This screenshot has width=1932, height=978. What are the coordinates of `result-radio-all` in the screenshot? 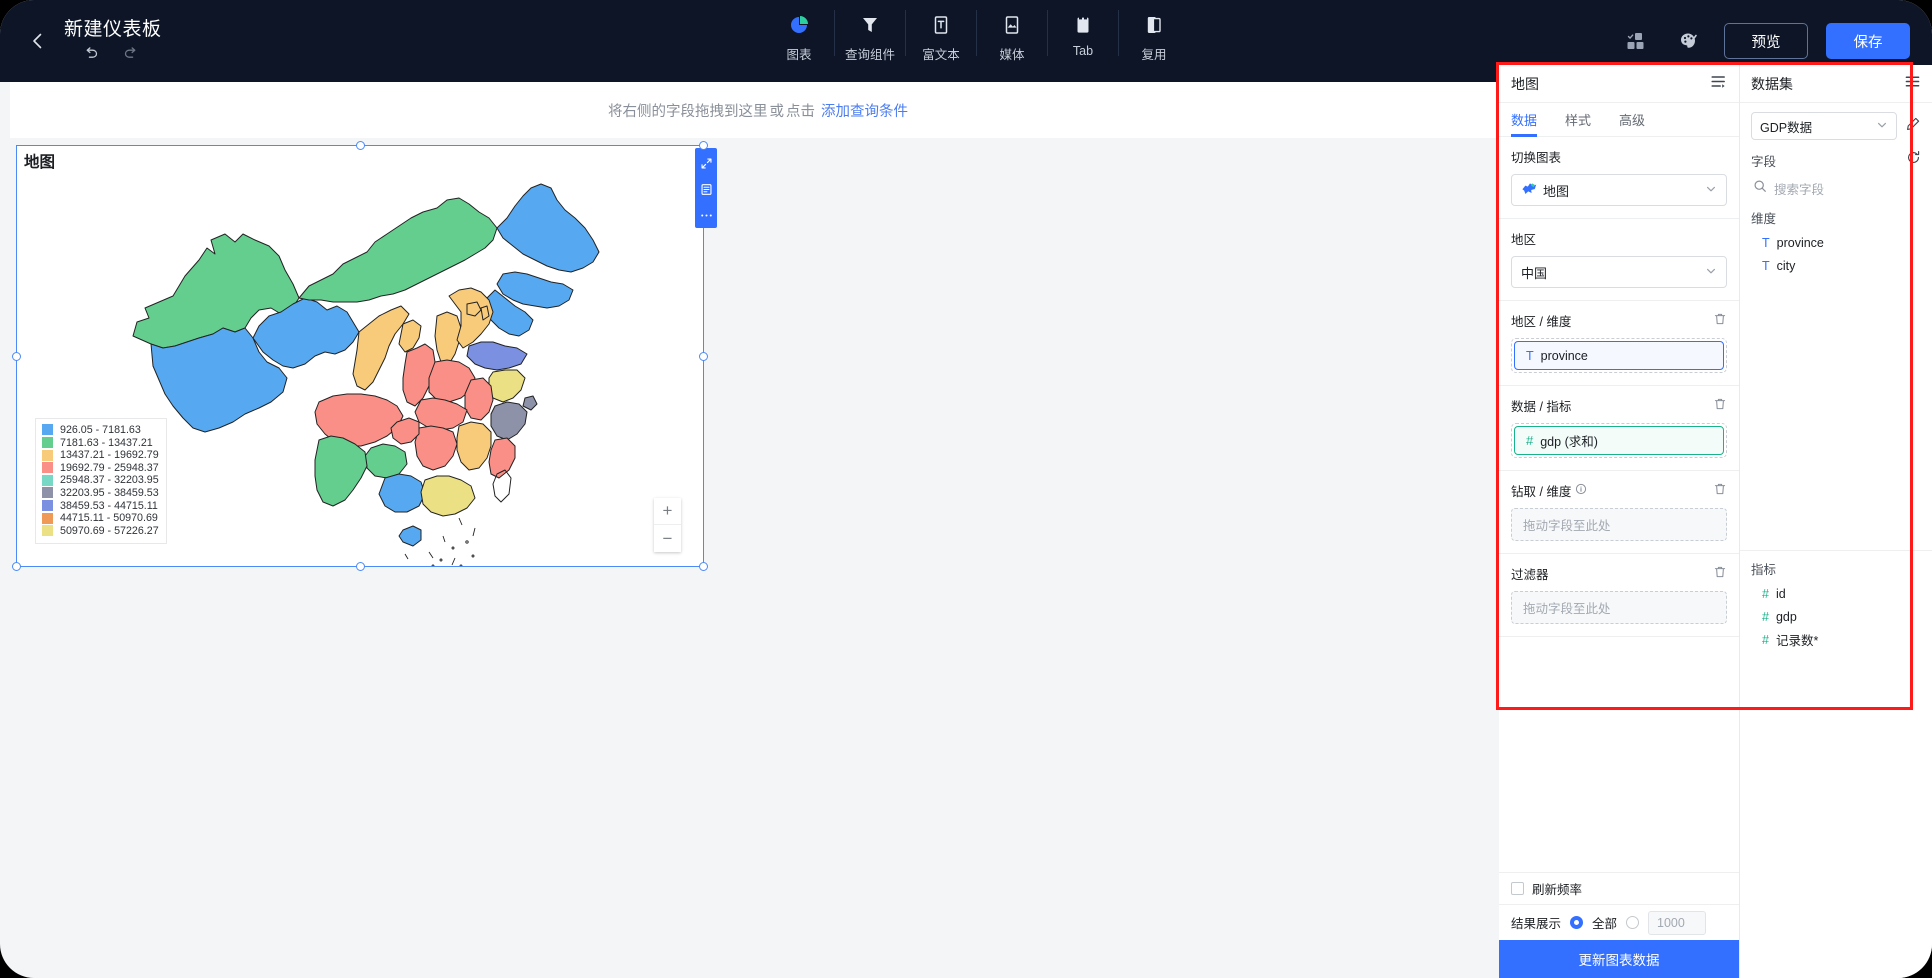 It's located at (1577, 922).